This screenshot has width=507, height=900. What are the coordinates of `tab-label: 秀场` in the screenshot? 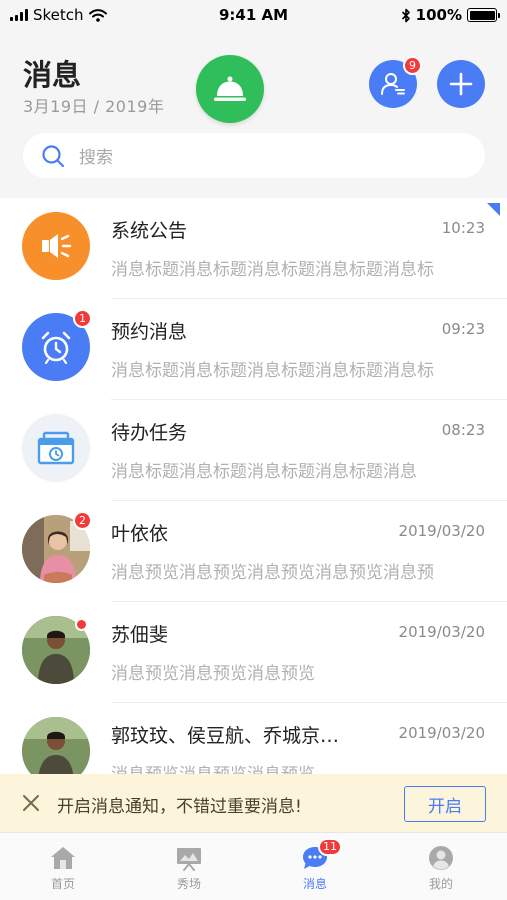 It's located at (188, 884).